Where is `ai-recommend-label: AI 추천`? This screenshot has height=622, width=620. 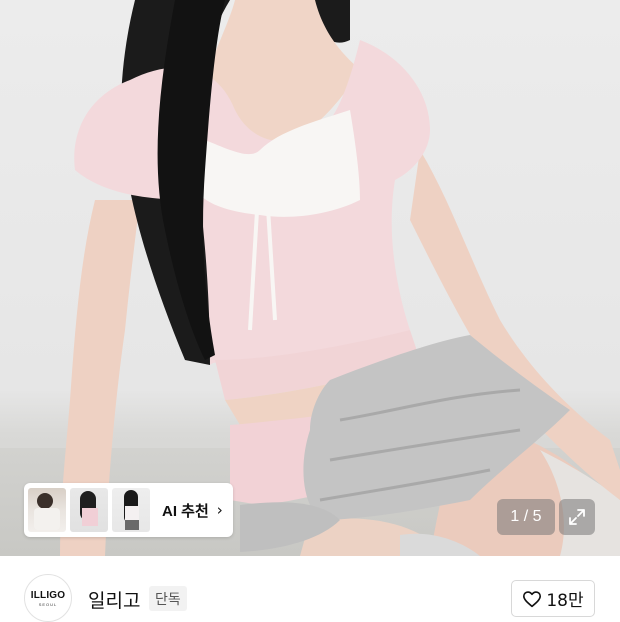
ai-recommend-label: AI 추천 is located at coordinates (185, 511).